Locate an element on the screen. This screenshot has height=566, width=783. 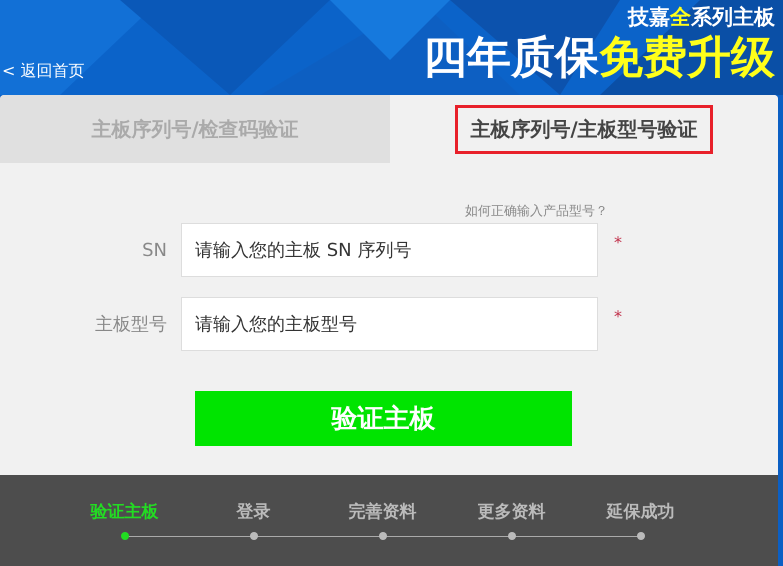
field-label: 主板型号 is located at coordinates (131, 324).